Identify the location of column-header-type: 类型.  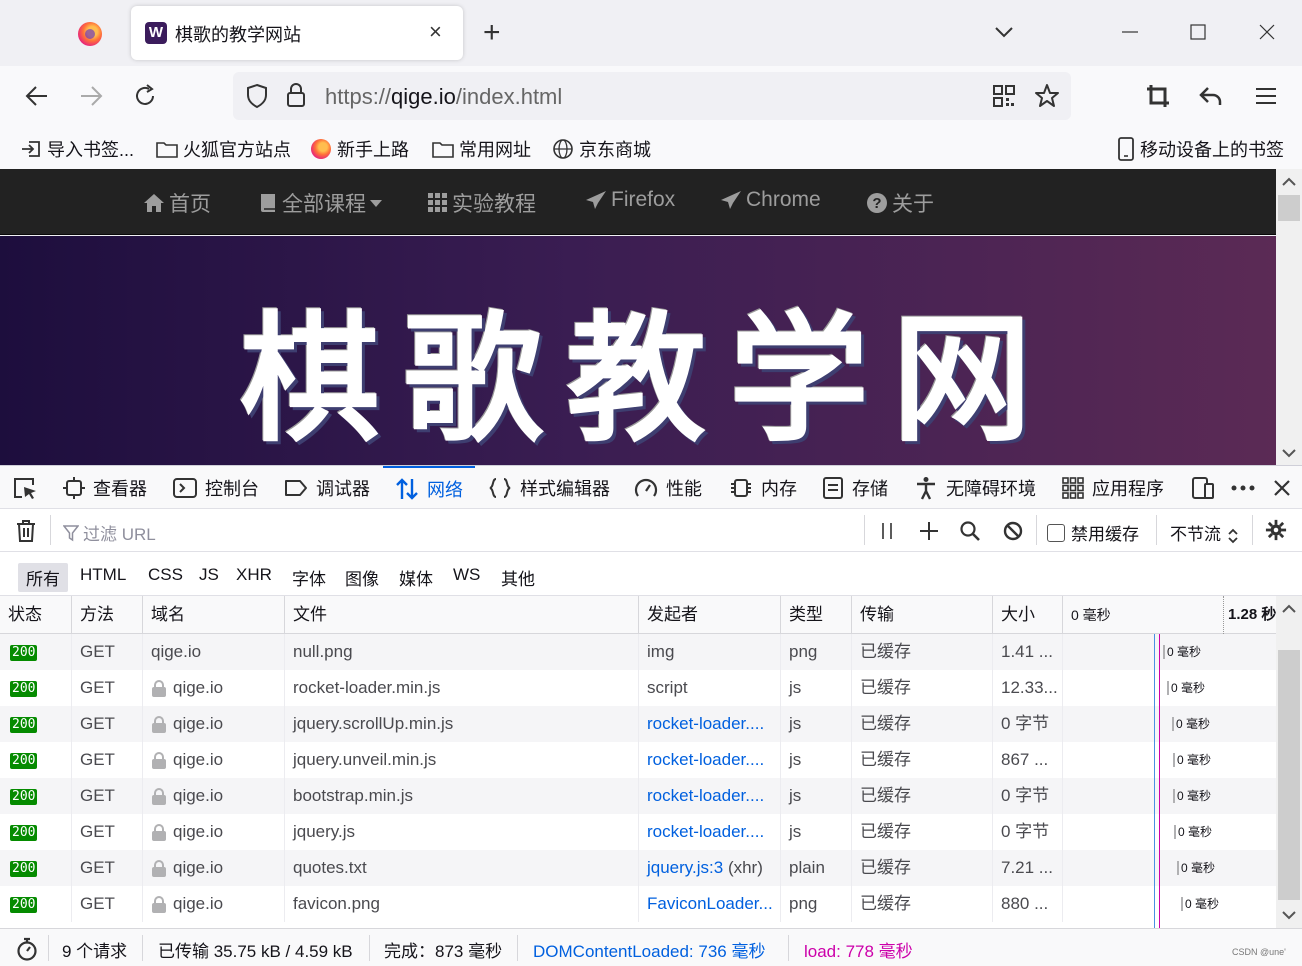
(816, 615).